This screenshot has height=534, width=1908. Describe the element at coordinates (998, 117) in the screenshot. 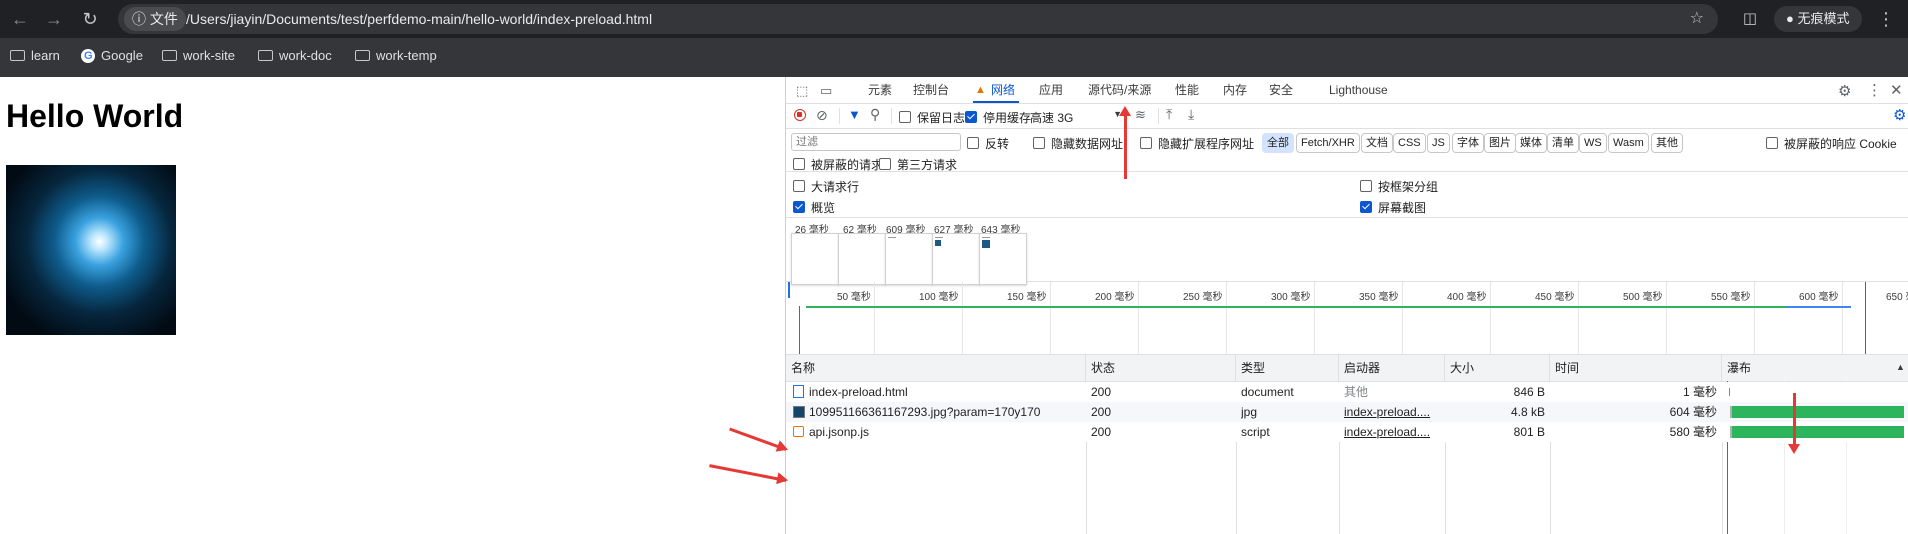

I see `disable-cache-checkbox: 停用缓存` at that location.